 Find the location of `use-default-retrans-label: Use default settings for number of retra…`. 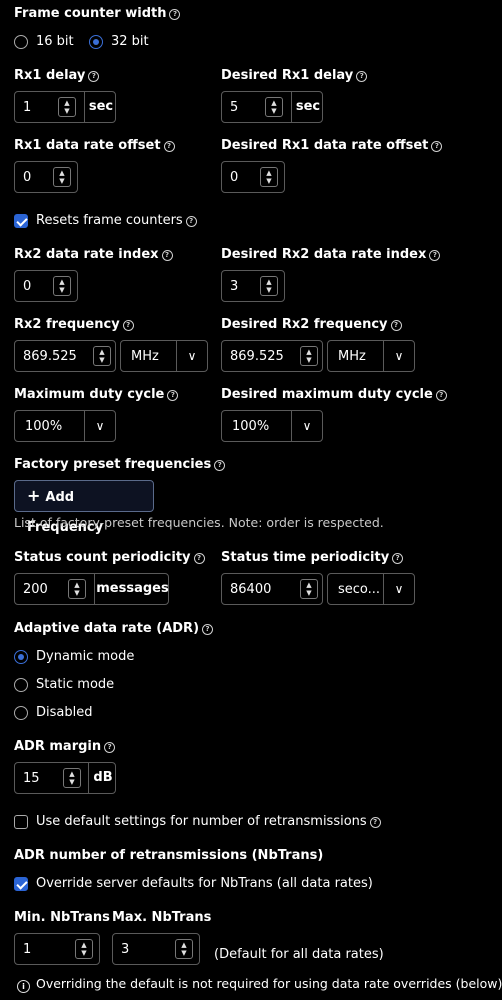

use-default-retrans-label: Use default settings for number of retra… is located at coordinates (208, 821).